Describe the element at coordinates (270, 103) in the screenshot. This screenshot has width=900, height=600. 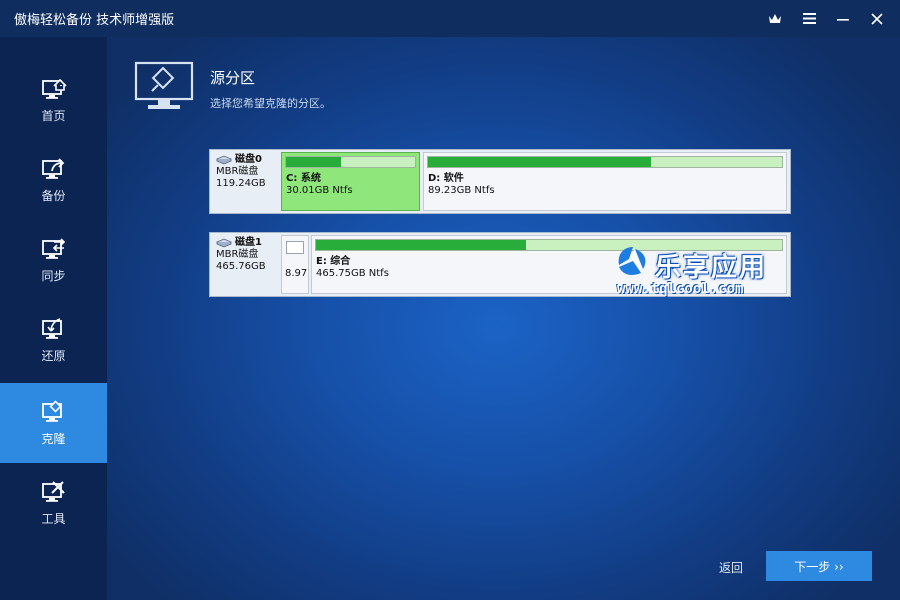
I see `page-subtitle: 选择您希望克隆的分区。` at that location.